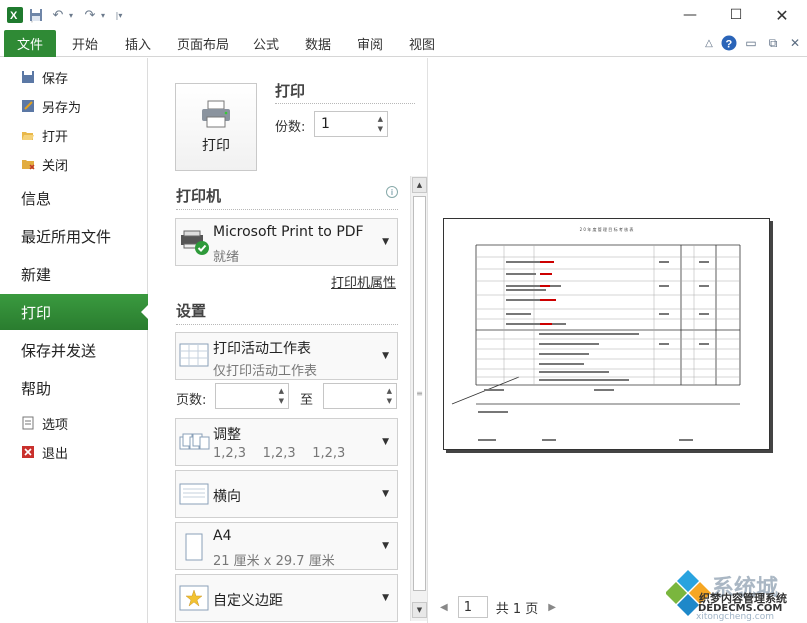  What do you see at coordinates (216, 145) in the screenshot?
I see `print-button-label: 打印` at bounding box center [216, 145].